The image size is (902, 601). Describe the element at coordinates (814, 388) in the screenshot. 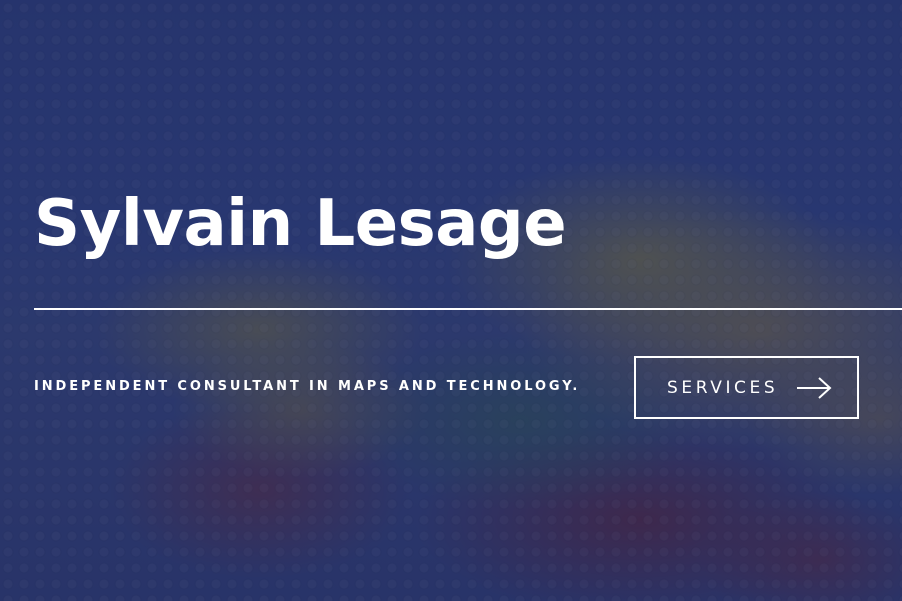

I see `arrow-right-icon` at that location.